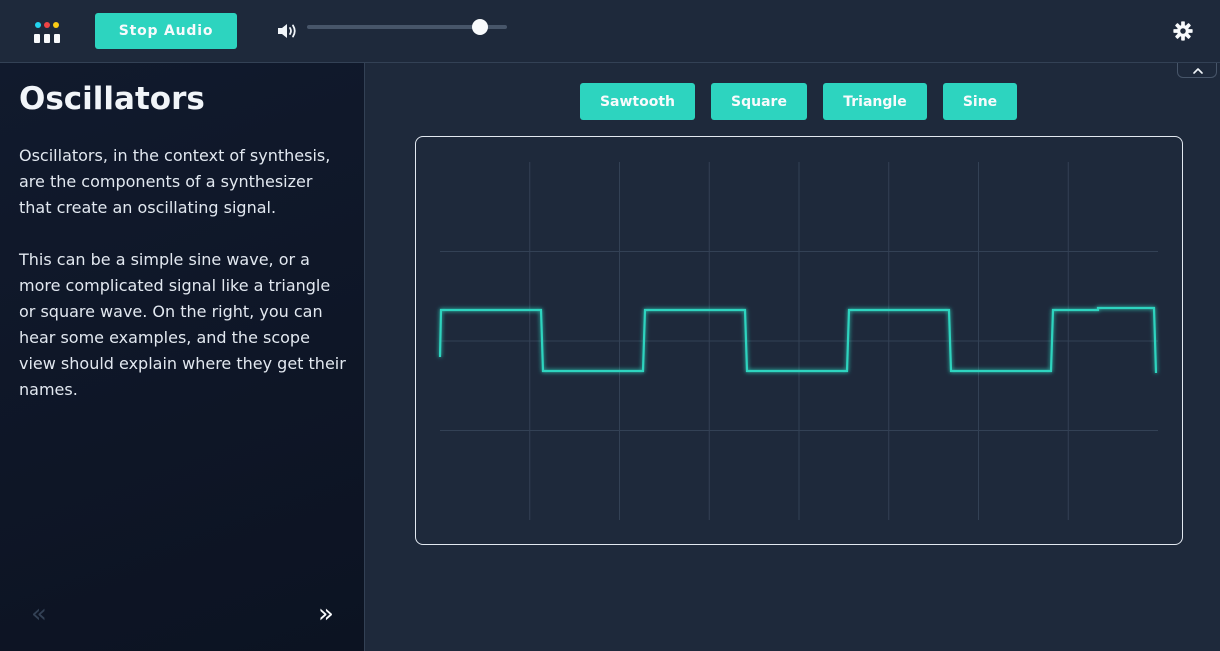 This screenshot has height=651, width=1220. I want to click on triangle-button: Triangle, so click(875, 101).